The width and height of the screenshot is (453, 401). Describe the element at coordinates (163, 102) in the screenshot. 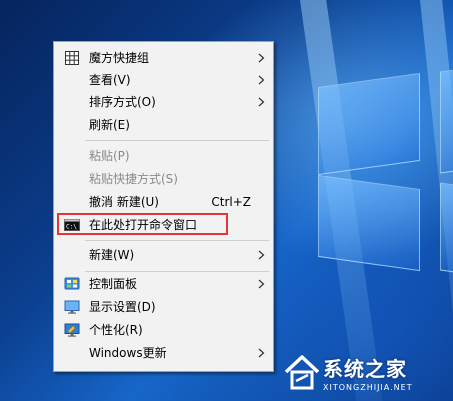

I see `menu-item-sort-by: 排序方式(O)` at that location.